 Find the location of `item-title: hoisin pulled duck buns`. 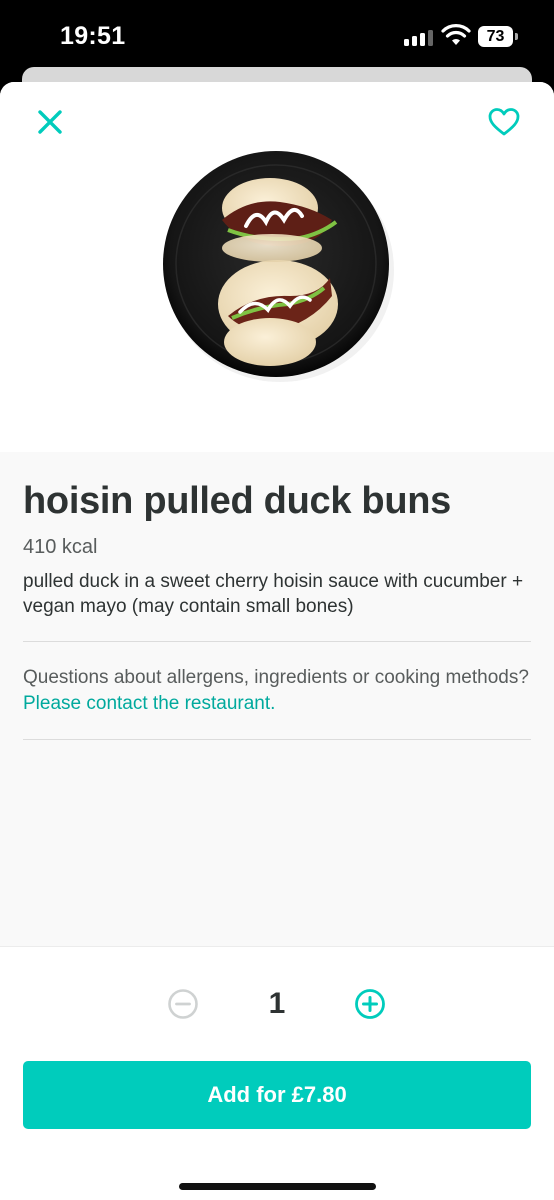

item-title: hoisin pulled duck buns is located at coordinates (237, 501).